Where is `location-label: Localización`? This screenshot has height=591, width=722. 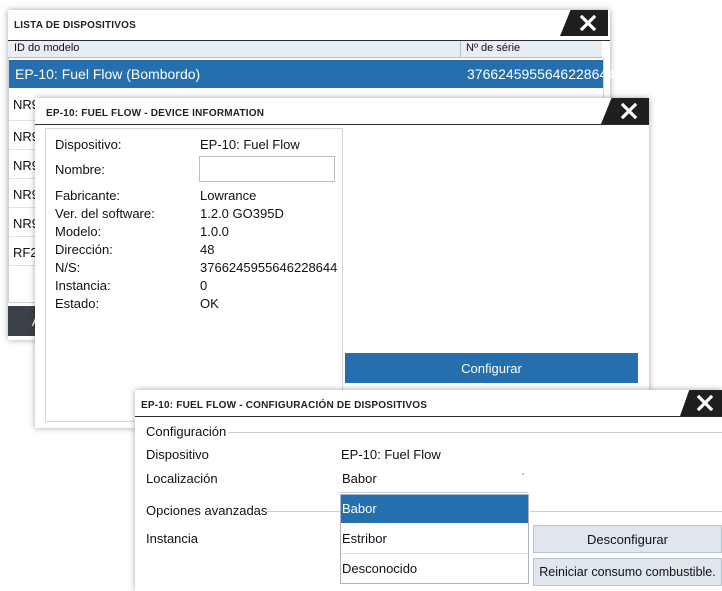 location-label: Localización is located at coordinates (182, 478).